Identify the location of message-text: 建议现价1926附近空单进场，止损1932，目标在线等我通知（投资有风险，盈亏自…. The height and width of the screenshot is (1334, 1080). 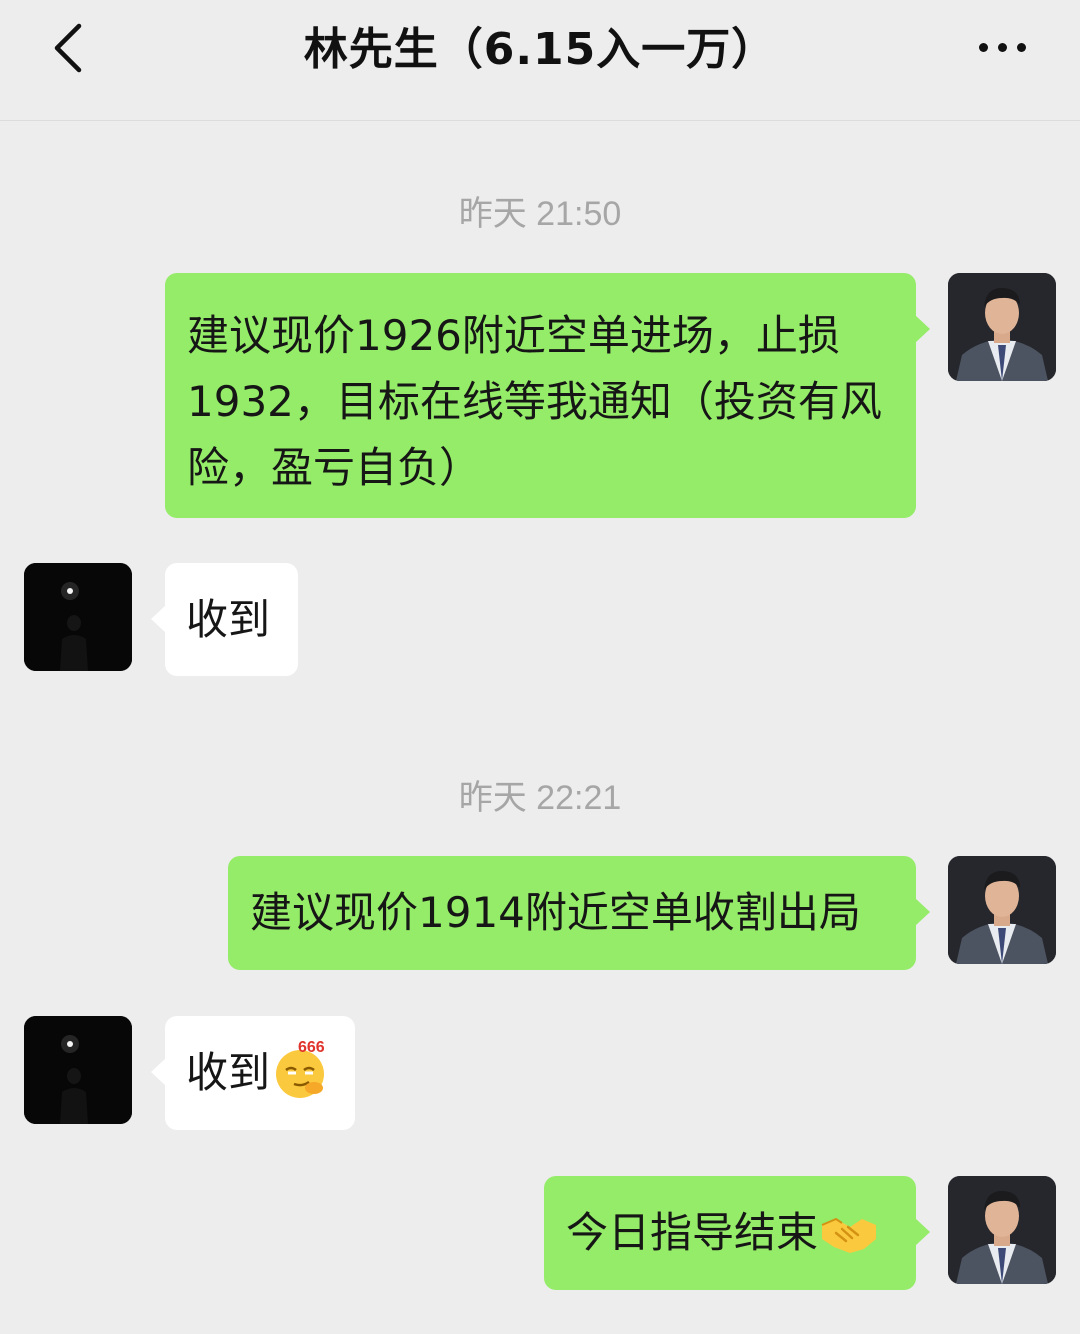
(534, 401).